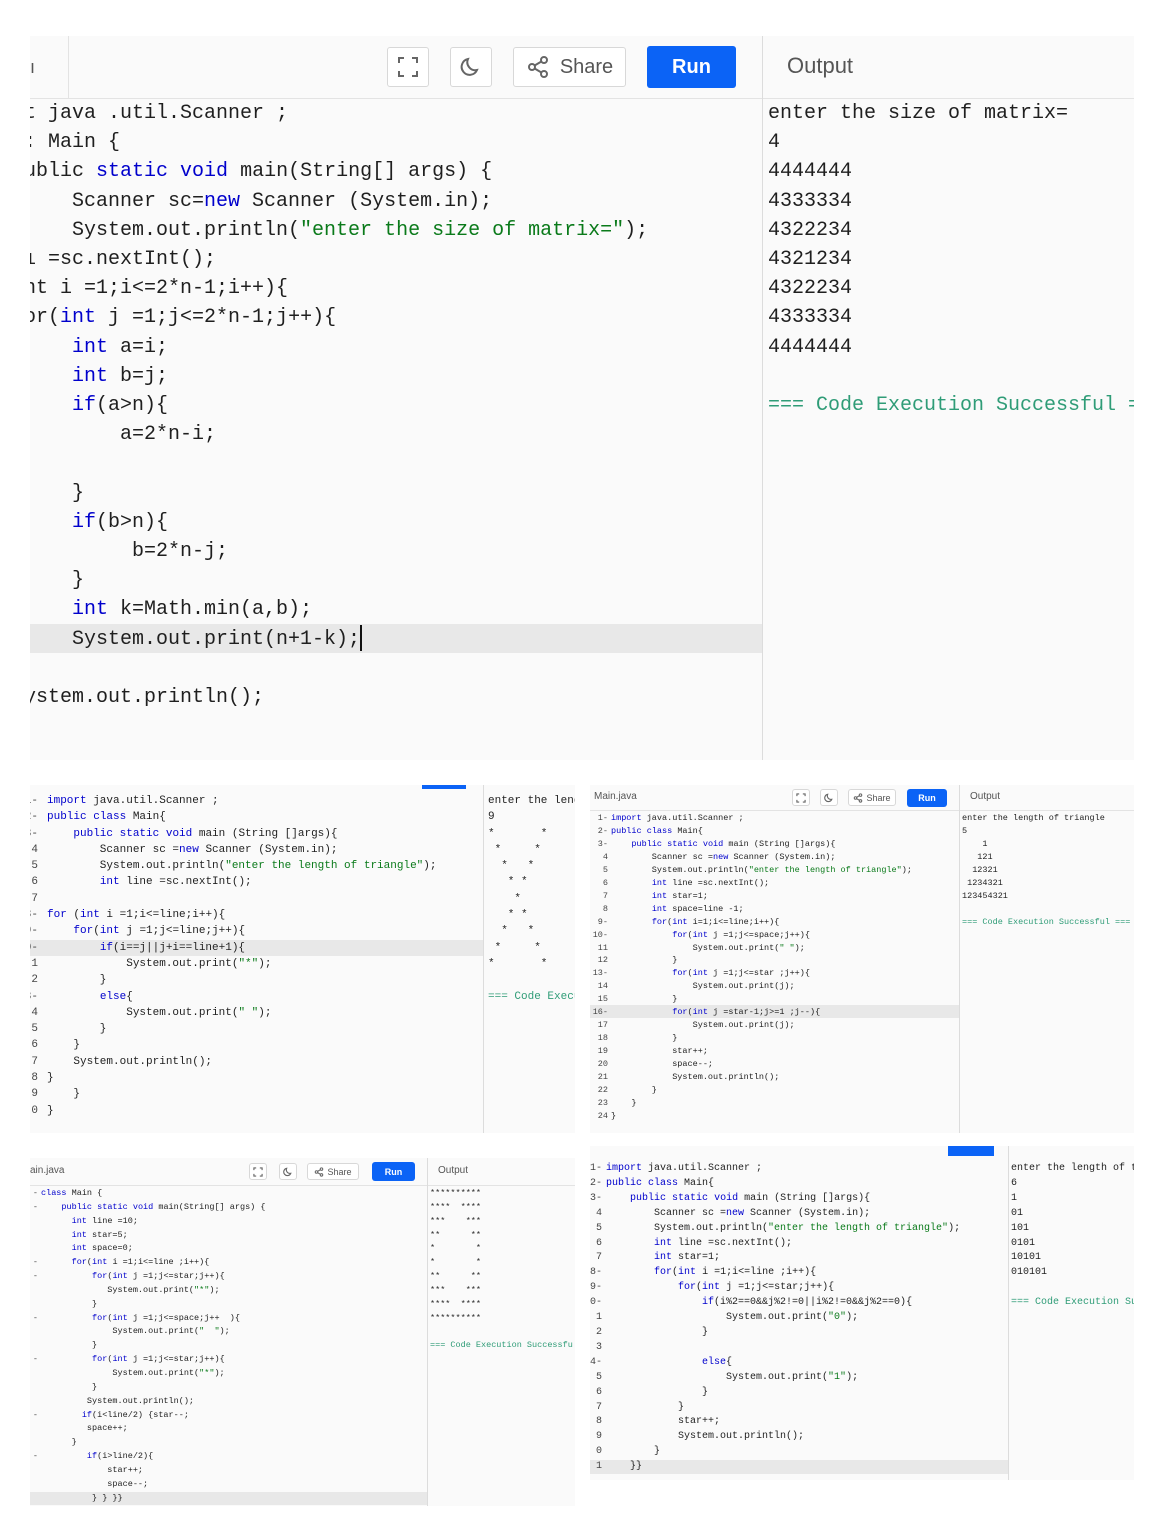 This screenshot has height=1536, width=1164. I want to click on file-tab-label: ı, so click(33, 67).